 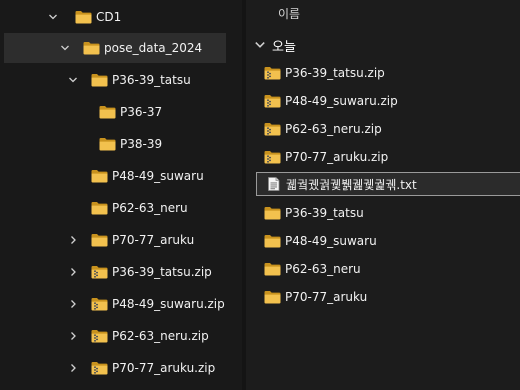 I want to click on tree-item-p70-77-aruku-zip: P70-77_aruku.zip, so click(x=121, y=368).